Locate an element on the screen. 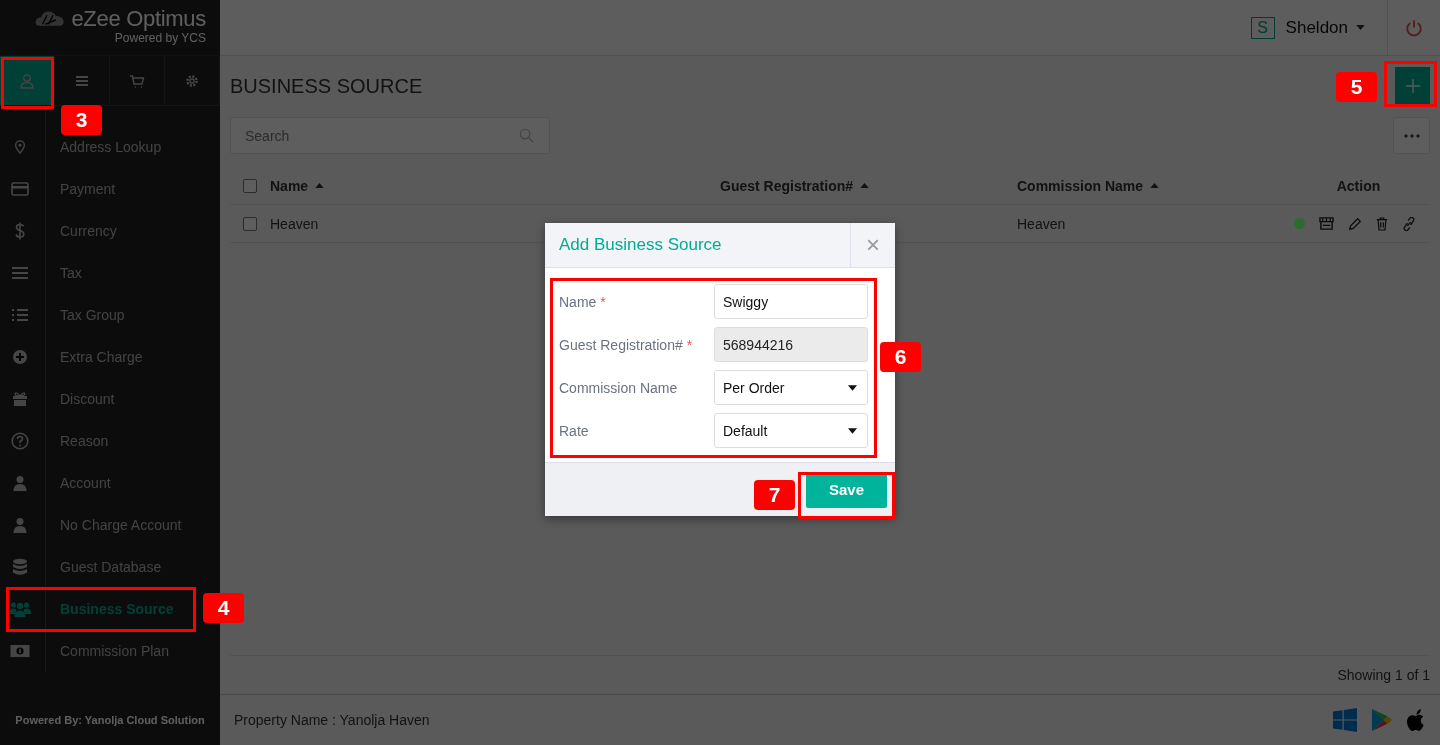 This screenshot has height=745, width=1440. step-badge: 7 is located at coordinates (774, 495).